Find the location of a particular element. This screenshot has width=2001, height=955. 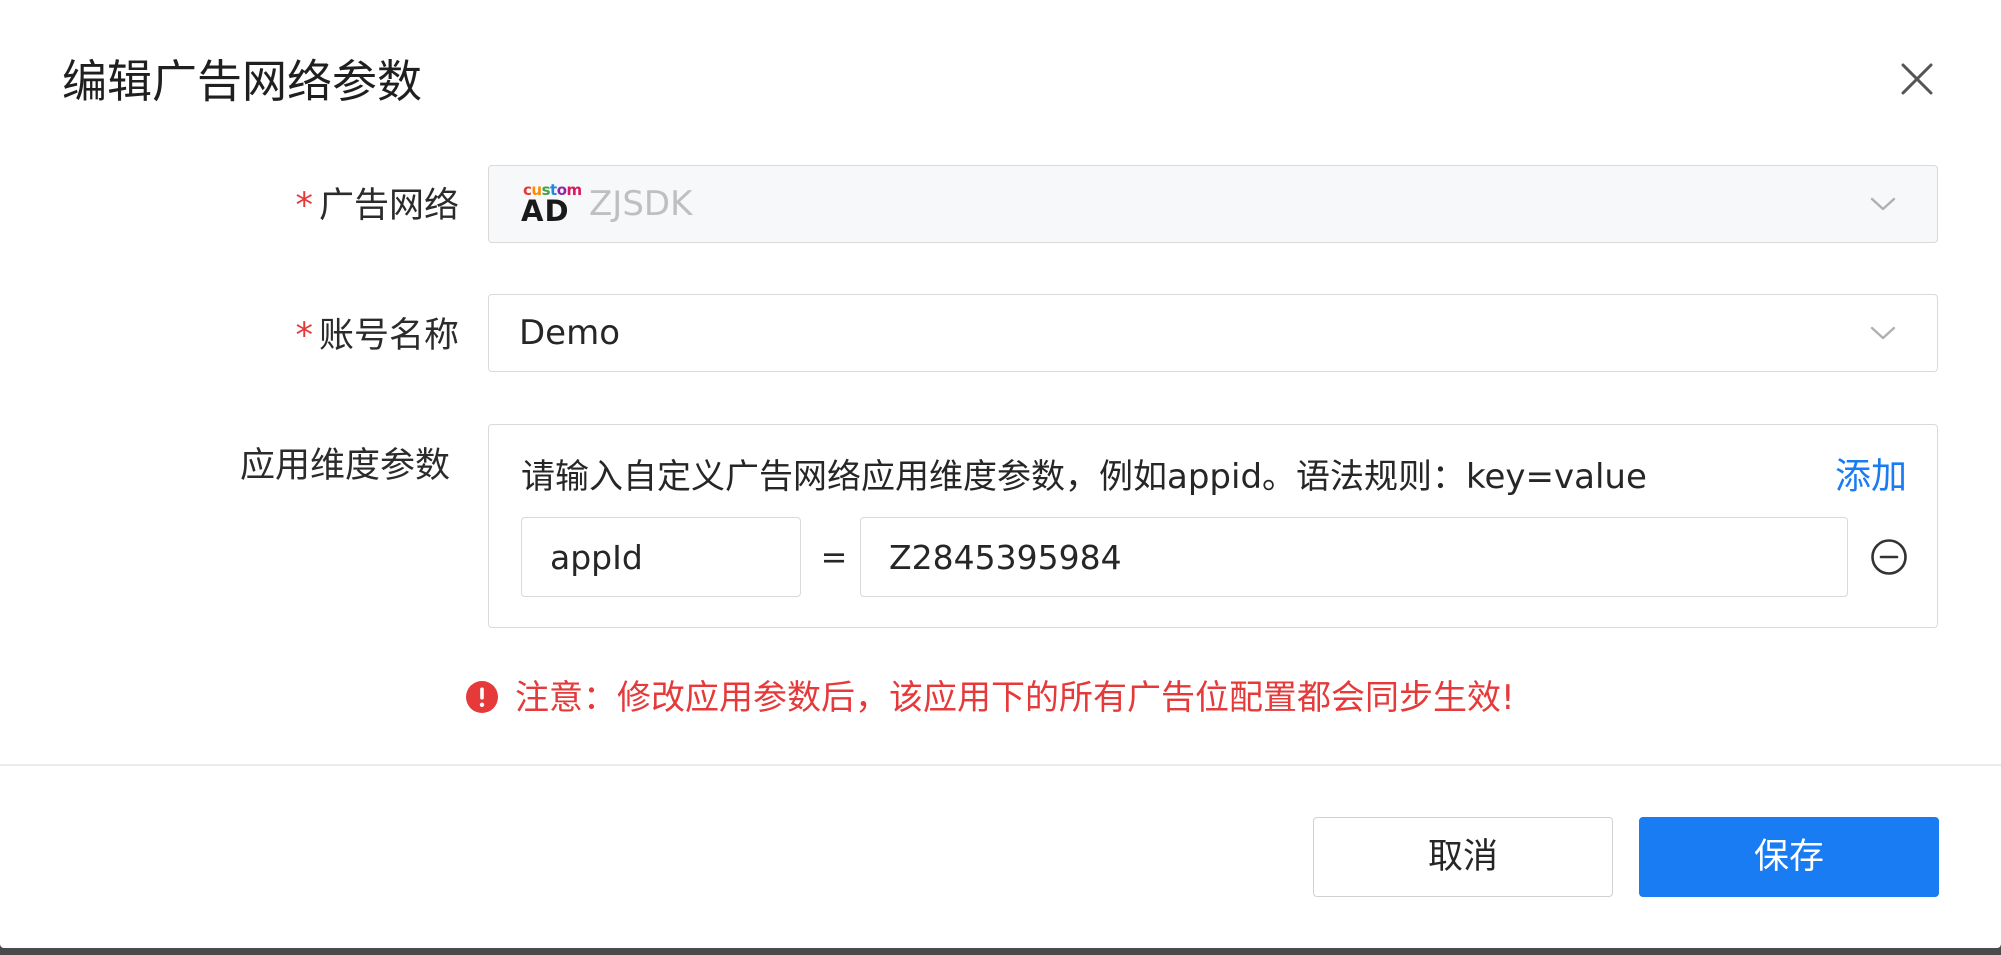

ad-network-value: ZJSDK is located at coordinates (641, 204).